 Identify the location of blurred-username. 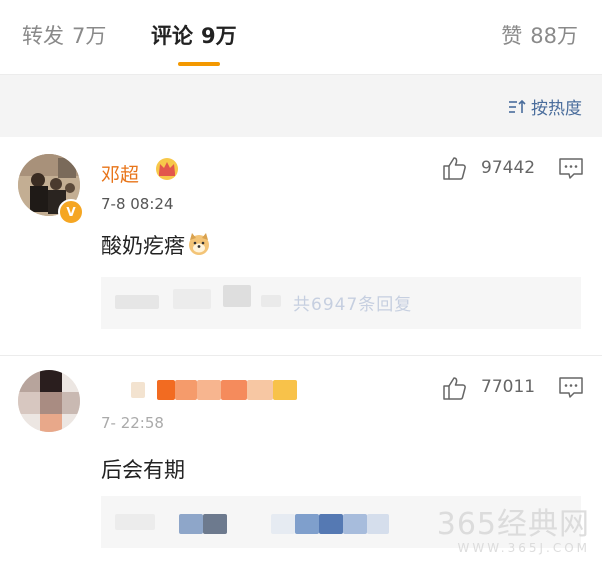
(199, 391).